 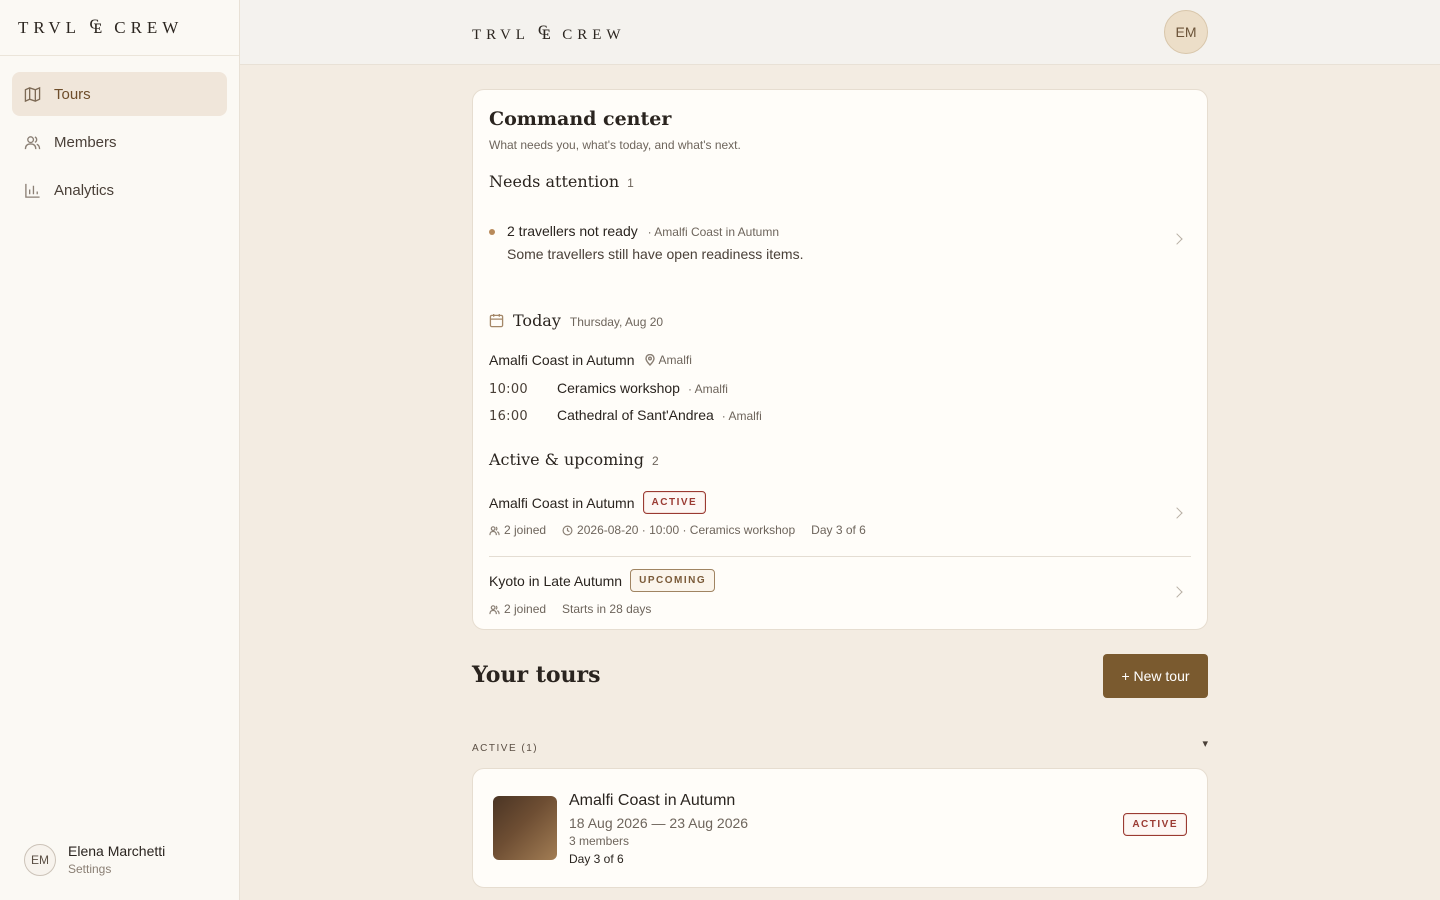 I want to click on active-group-toggle: ACTIVE (1) ▾, so click(x=840, y=746).